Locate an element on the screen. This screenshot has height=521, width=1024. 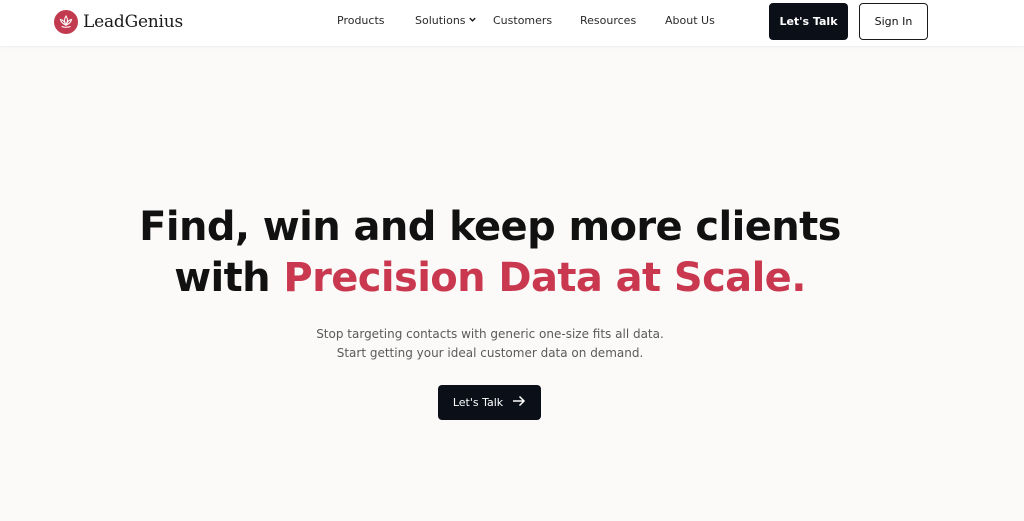
nav-products: Products is located at coordinates (361, 20).